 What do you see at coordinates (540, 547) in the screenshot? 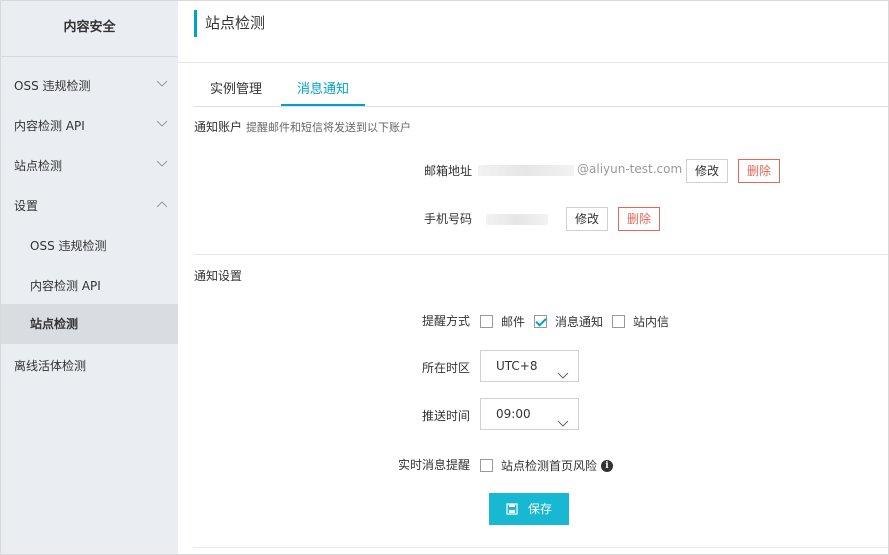
I see `bottom-divider` at bounding box center [540, 547].